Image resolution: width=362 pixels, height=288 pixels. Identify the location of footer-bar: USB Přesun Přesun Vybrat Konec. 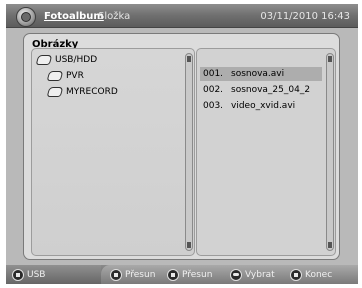
(182, 274).